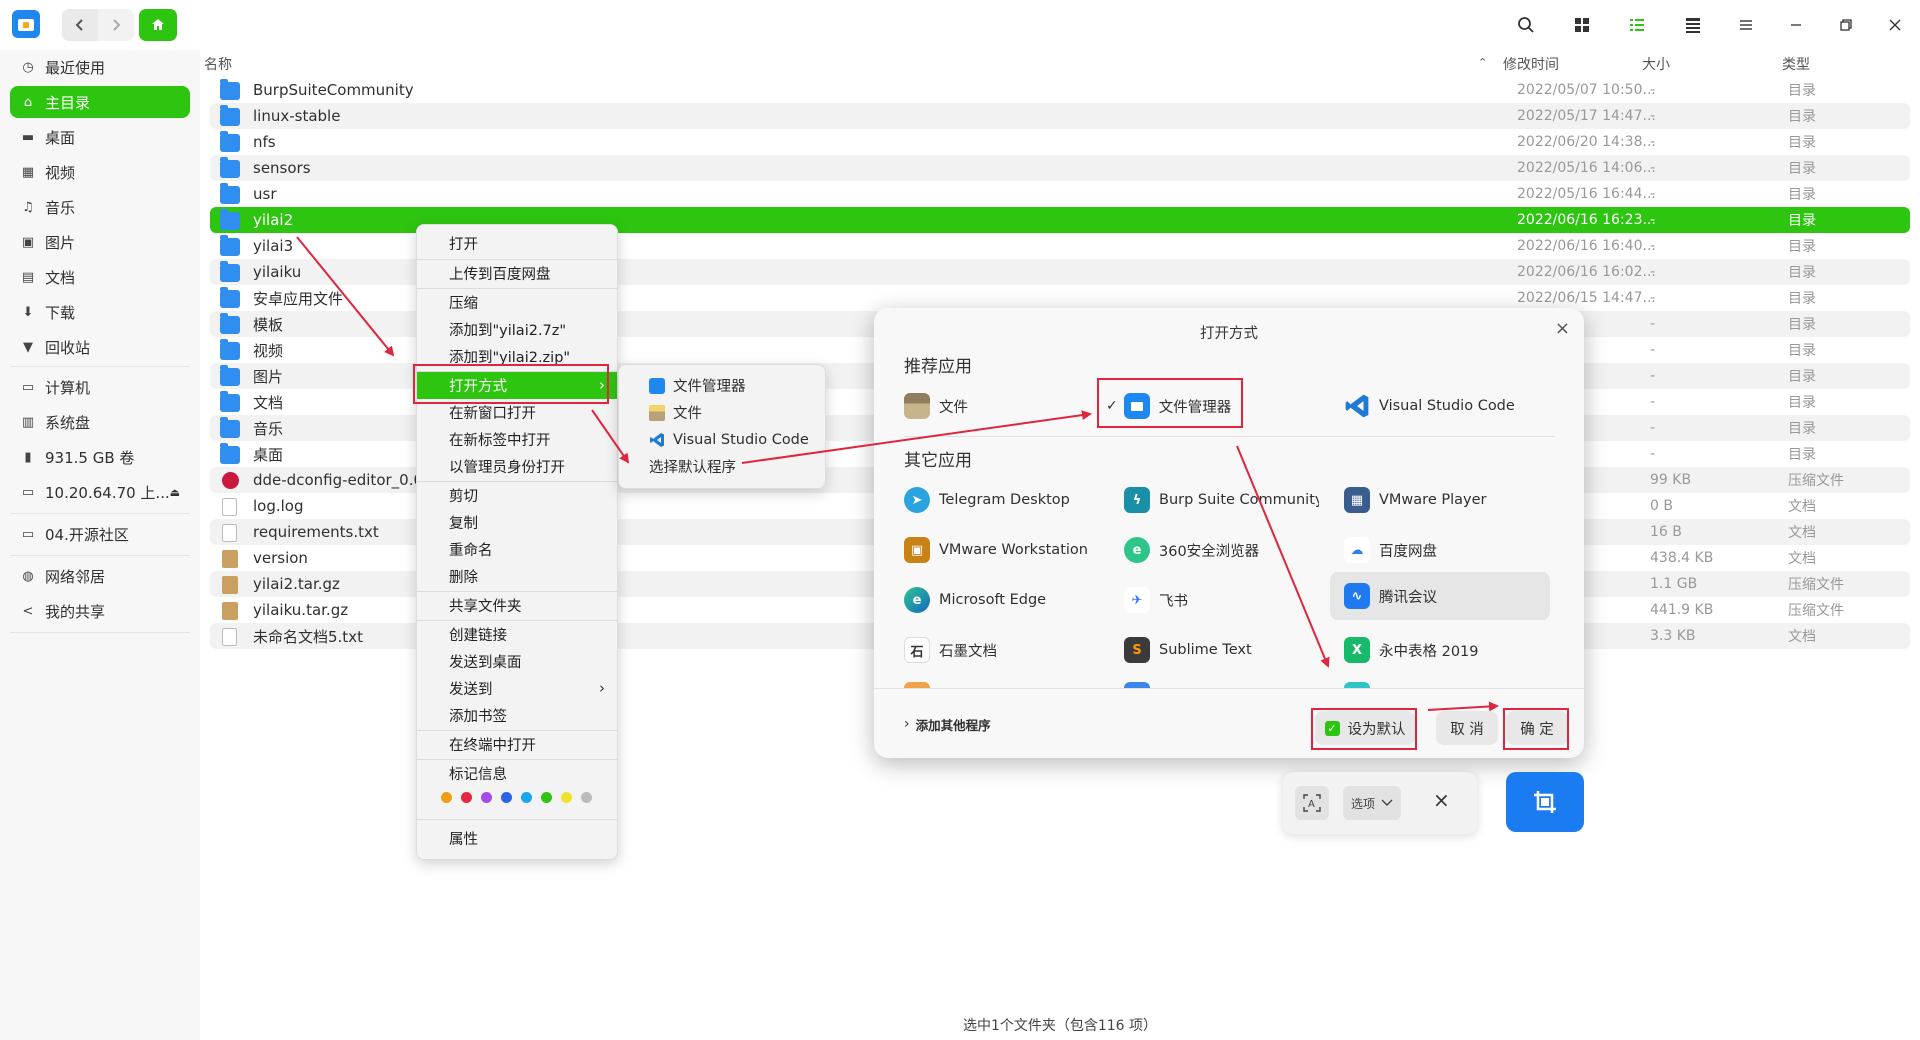 Image resolution: width=1920 pixels, height=1040 pixels. Describe the element at coordinates (517, 576) in the screenshot. I see `menu-item-delete: 删除` at that location.